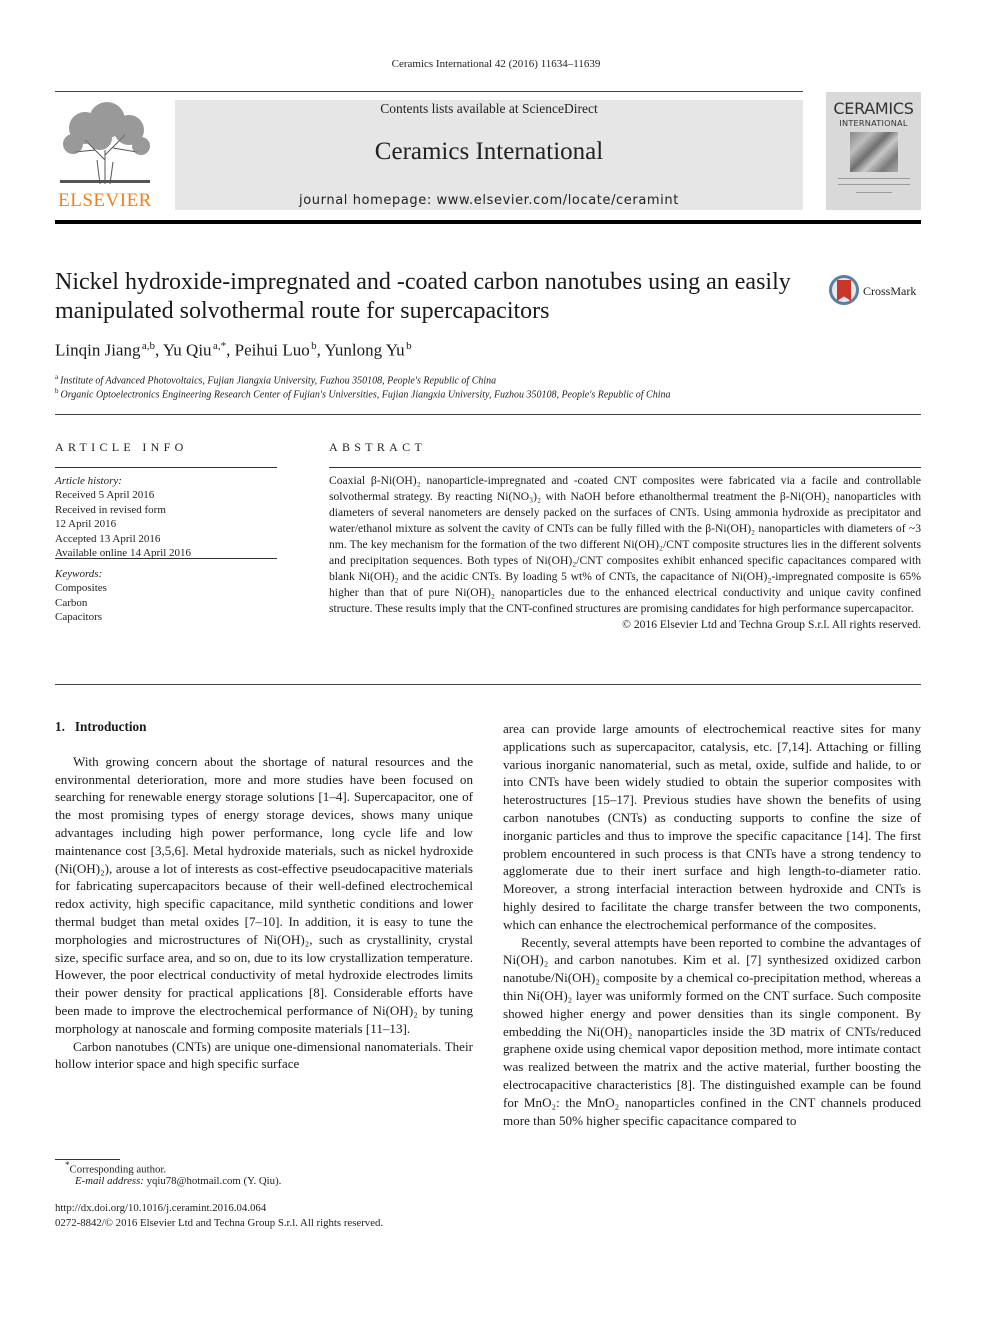 The width and height of the screenshot is (992, 1323). Describe the element at coordinates (214, 1181) in the screenshot. I see `email-link: yqiu78@hotmail.com (Y. Qiu).` at that location.